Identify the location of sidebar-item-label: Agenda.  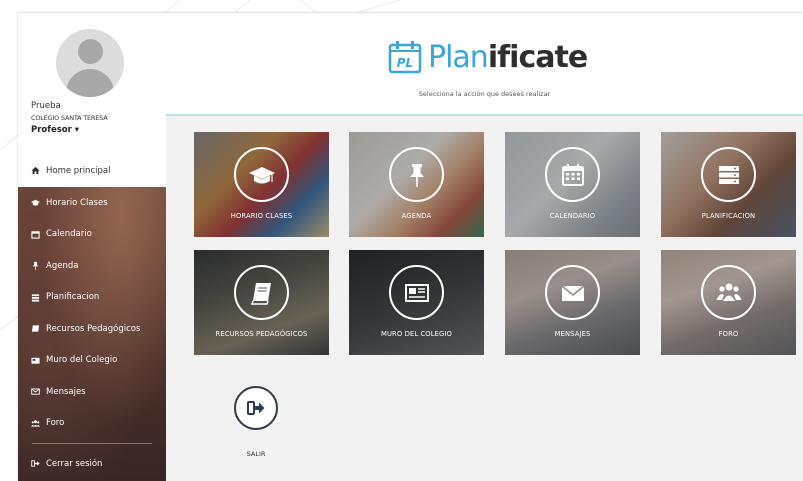
(62, 265).